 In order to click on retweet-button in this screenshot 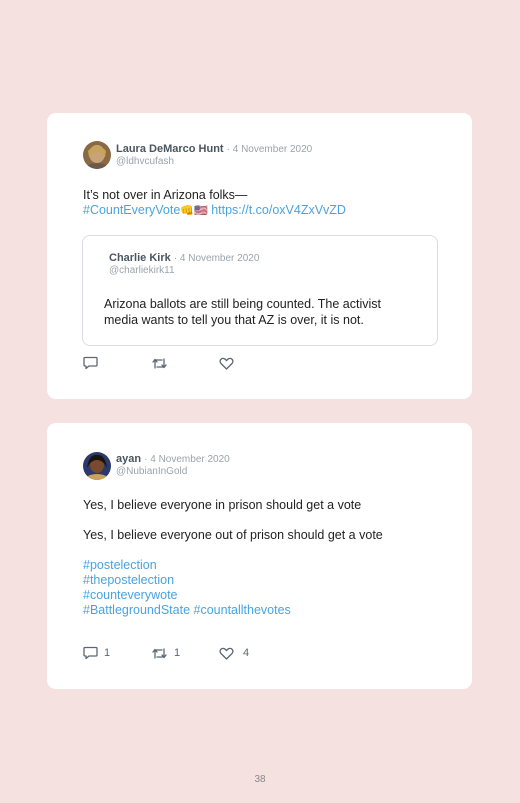, I will do `click(185, 363)`.